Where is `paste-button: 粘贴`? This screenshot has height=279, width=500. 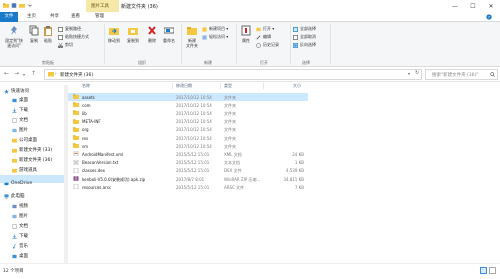
paste-button: 粘贴 is located at coordinates (48, 34).